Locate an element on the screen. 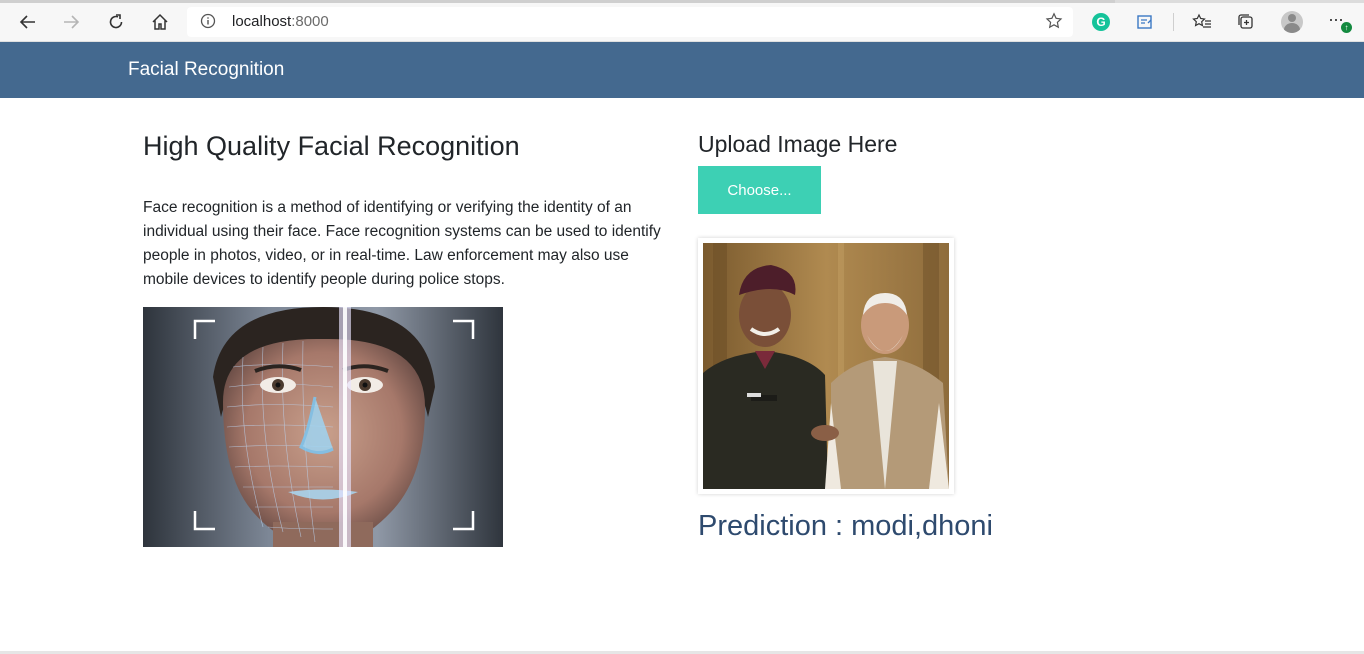 The height and width of the screenshot is (654, 1364). browser-toolbar: localhost:8000 G ··· ↑ is located at coordinates (682, 21).